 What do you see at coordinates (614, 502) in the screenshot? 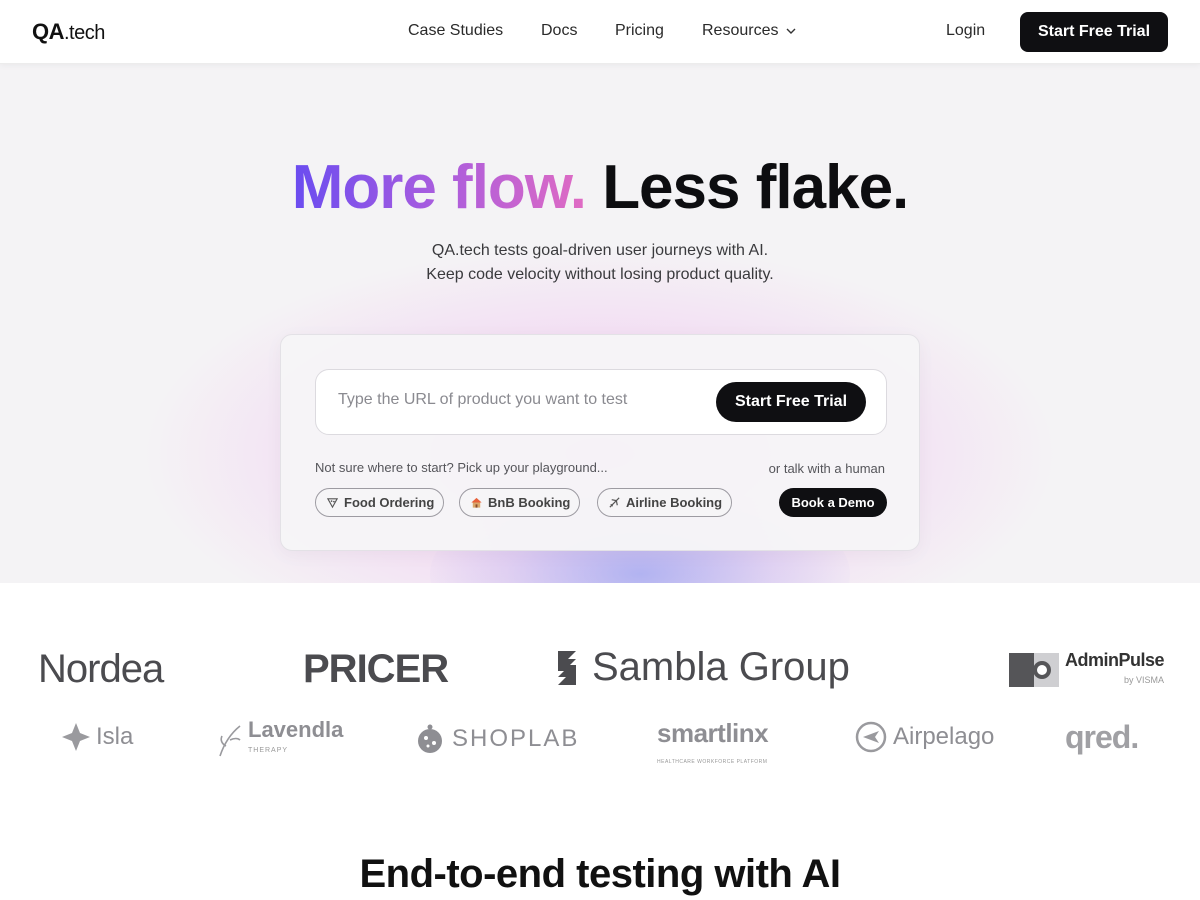
I see `airplane-icon` at bounding box center [614, 502].